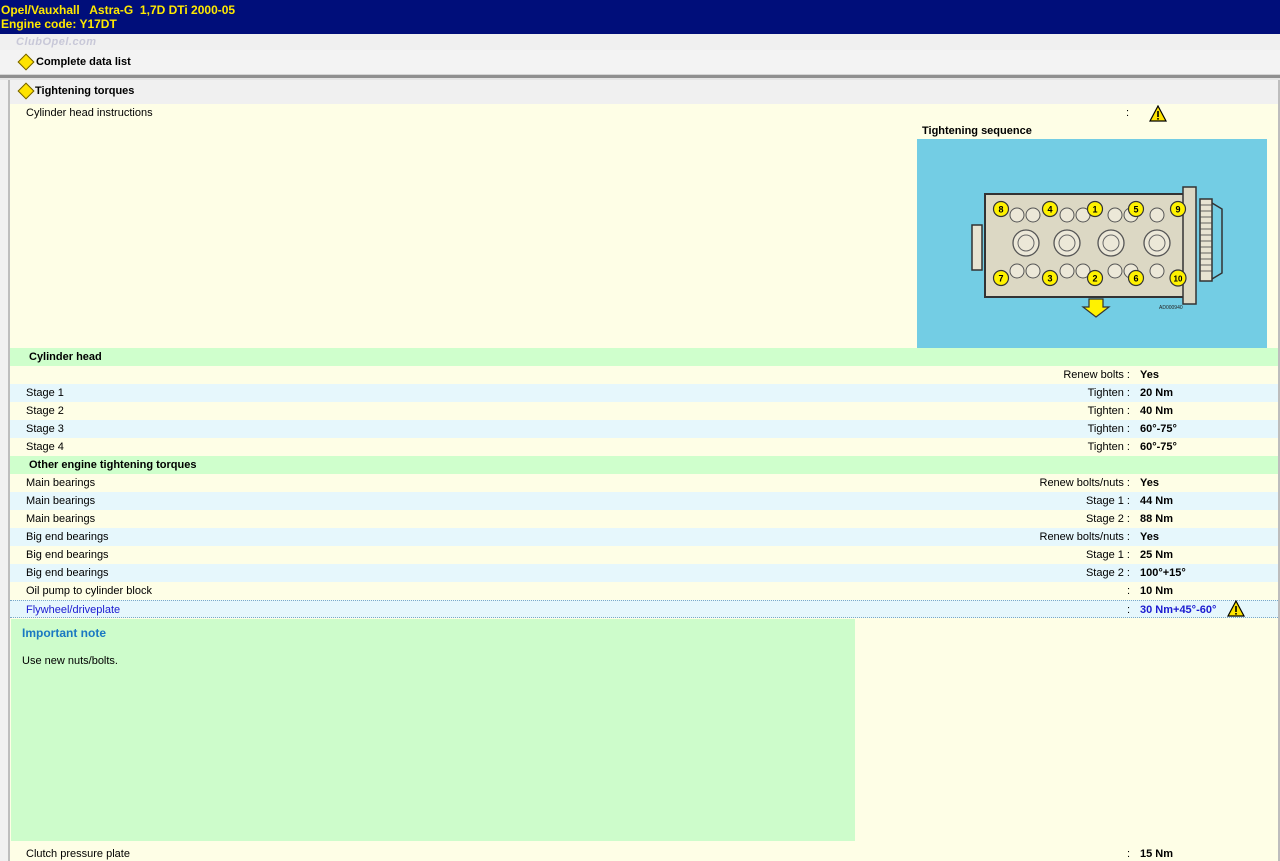 This screenshot has width=1280, height=861. I want to click on row-value: 10 Nm, so click(1157, 591).